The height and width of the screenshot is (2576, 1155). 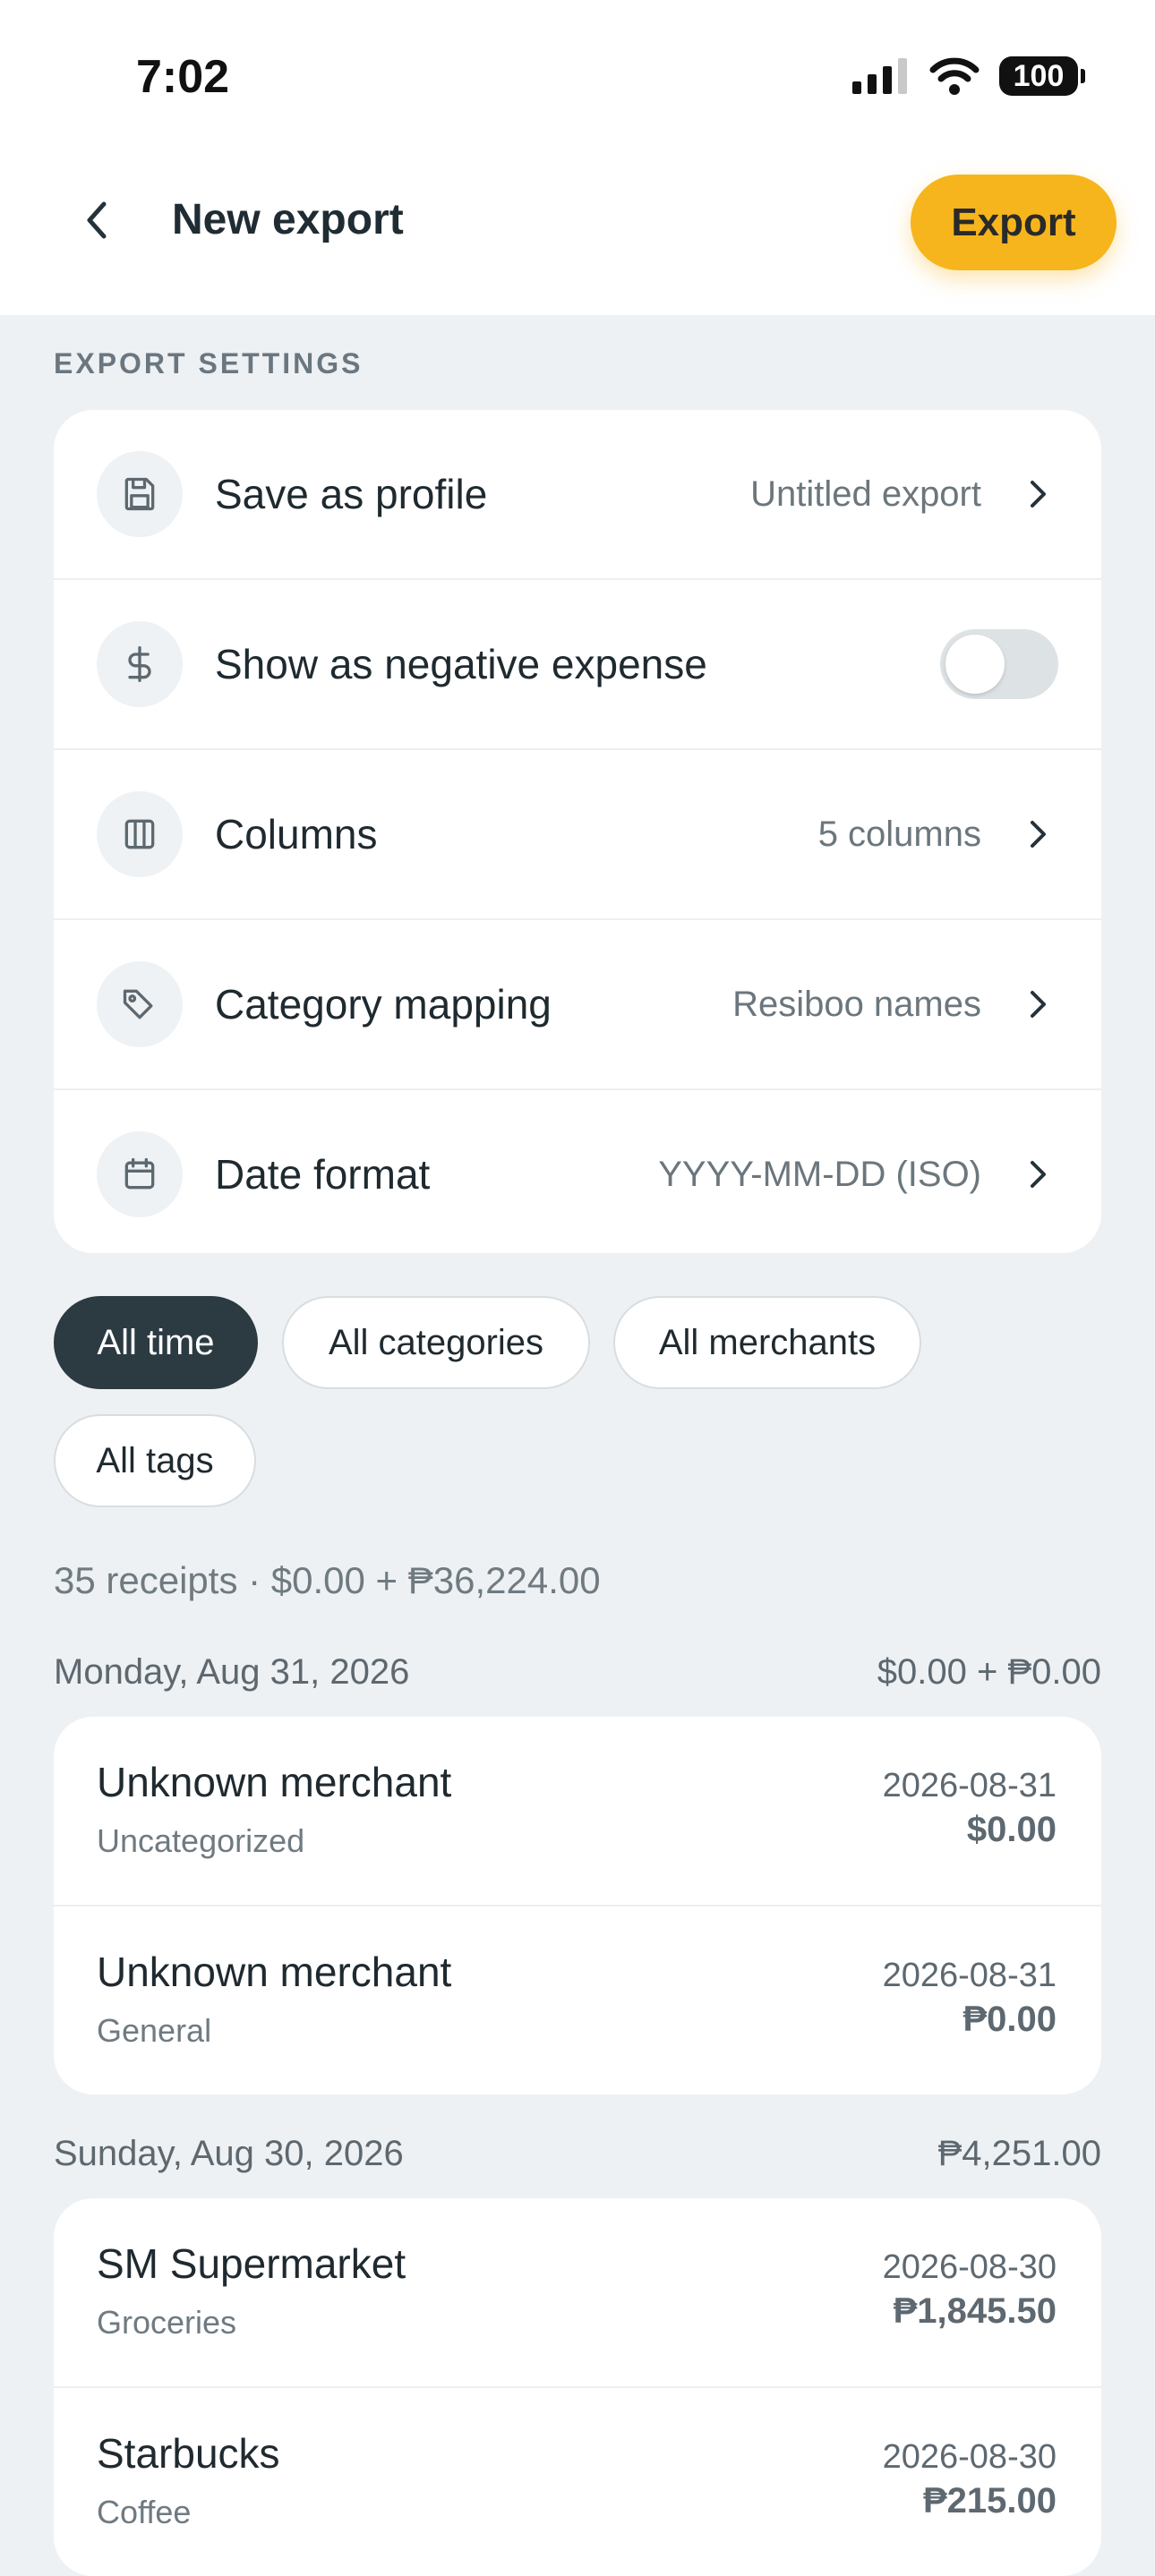 I want to click on receipt-category: General, so click(x=154, y=2030).